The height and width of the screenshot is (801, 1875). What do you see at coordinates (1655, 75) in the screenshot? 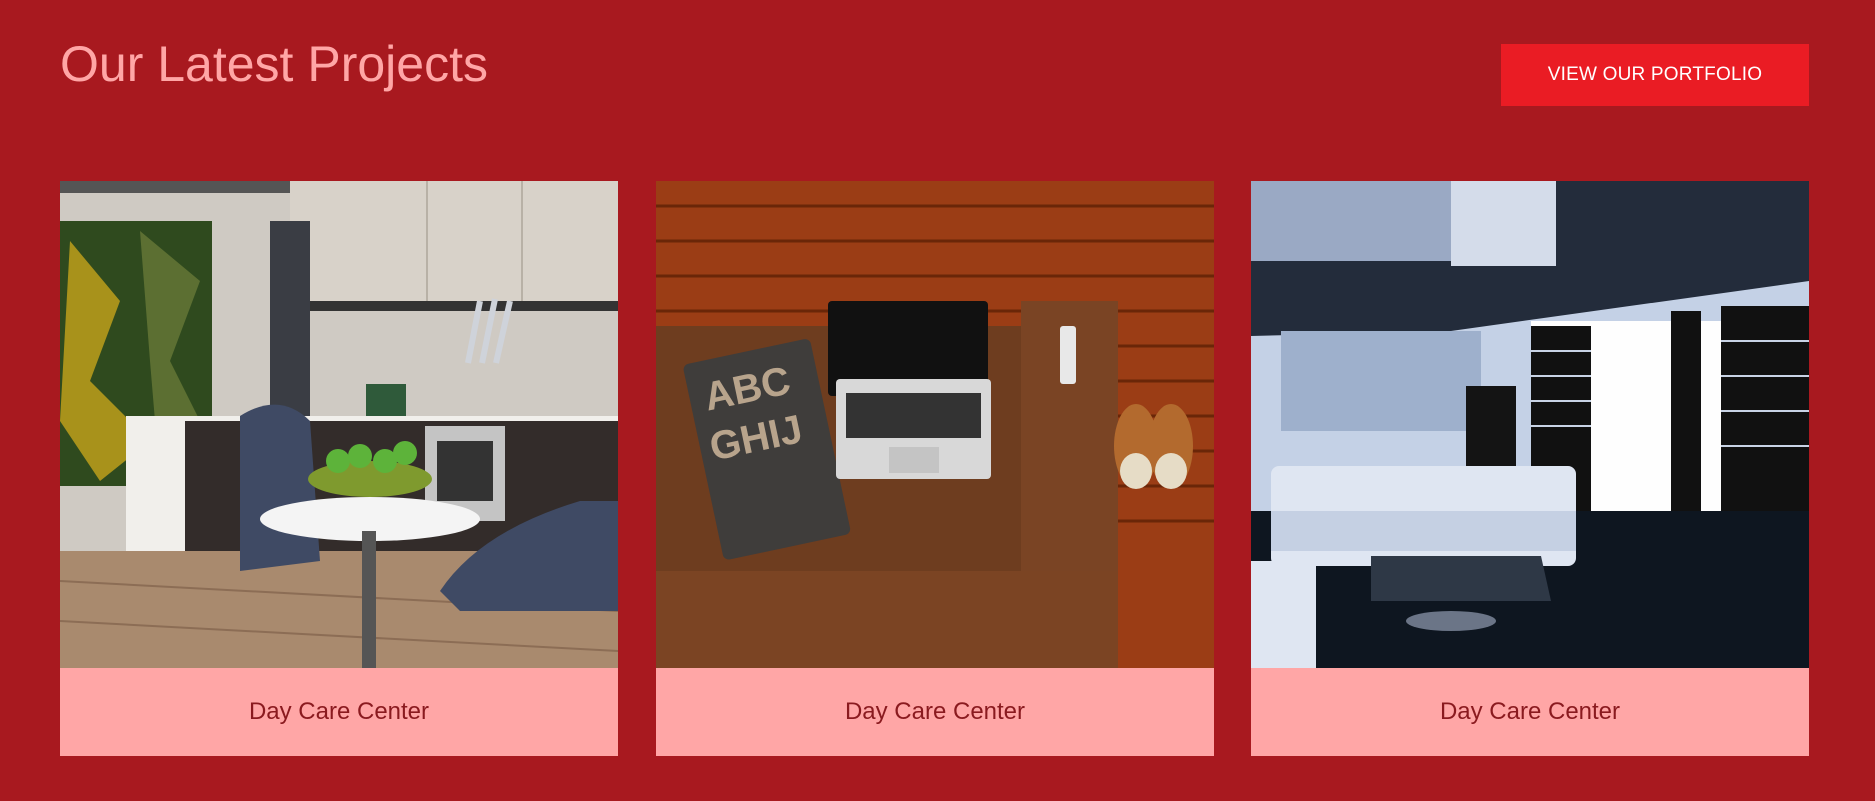
I see `view-portfolio-button: VIEW OUR PORTFOLIO` at bounding box center [1655, 75].